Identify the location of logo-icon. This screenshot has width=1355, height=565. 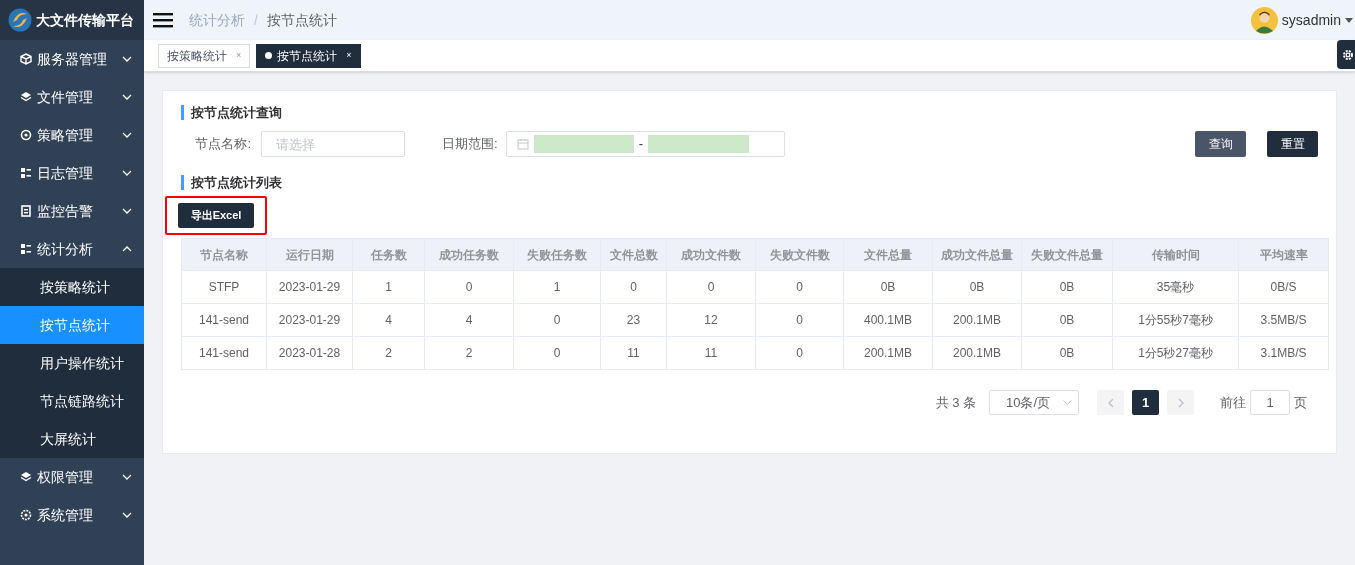
(20, 20).